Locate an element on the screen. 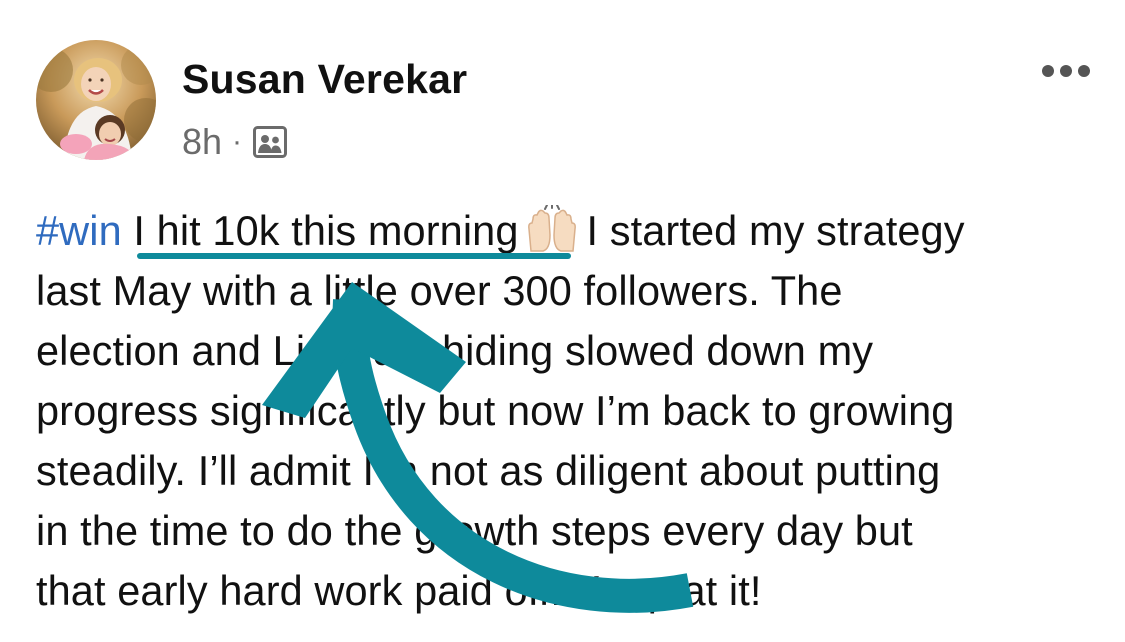 The image size is (1125, 642). more-options-button is located at coordinates (1066, 71).